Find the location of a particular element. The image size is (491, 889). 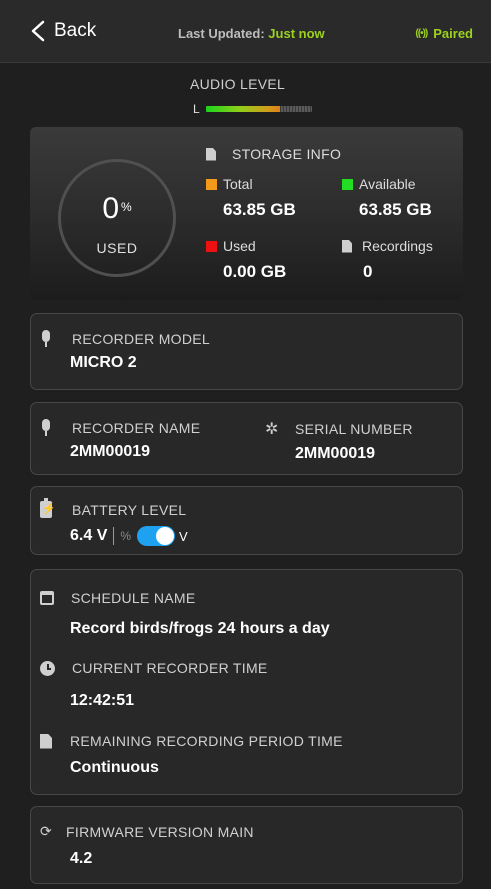

available-color-swatch is located at coordinates (347, 184).